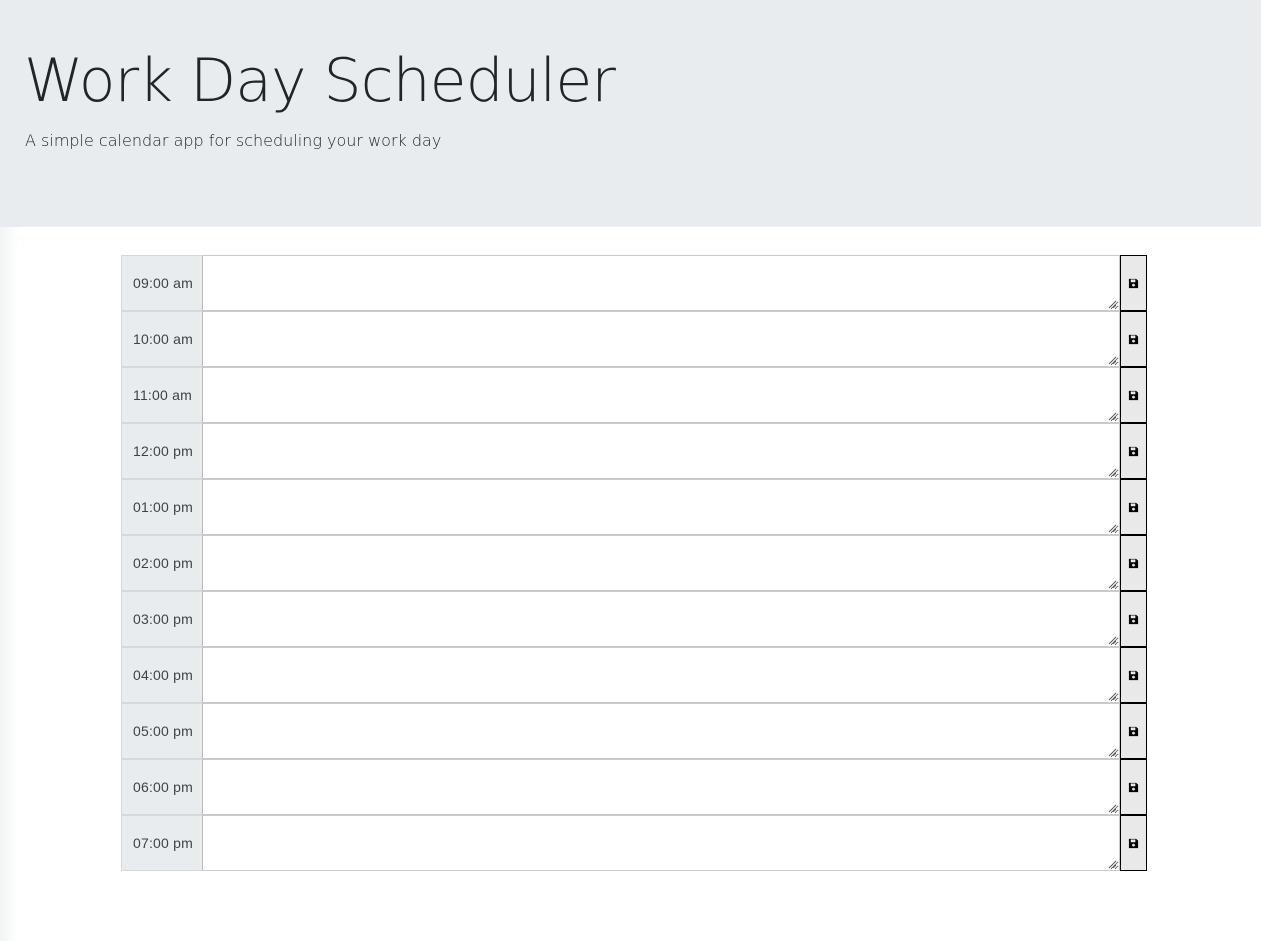  I want to click on hour-label: 02:00 pm, so click(162, 563).